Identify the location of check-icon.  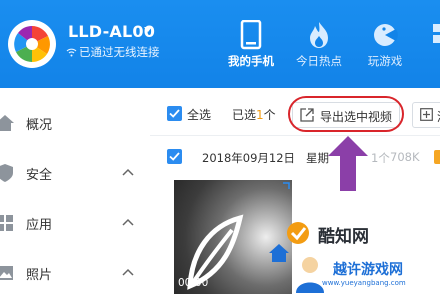
(174, 113).